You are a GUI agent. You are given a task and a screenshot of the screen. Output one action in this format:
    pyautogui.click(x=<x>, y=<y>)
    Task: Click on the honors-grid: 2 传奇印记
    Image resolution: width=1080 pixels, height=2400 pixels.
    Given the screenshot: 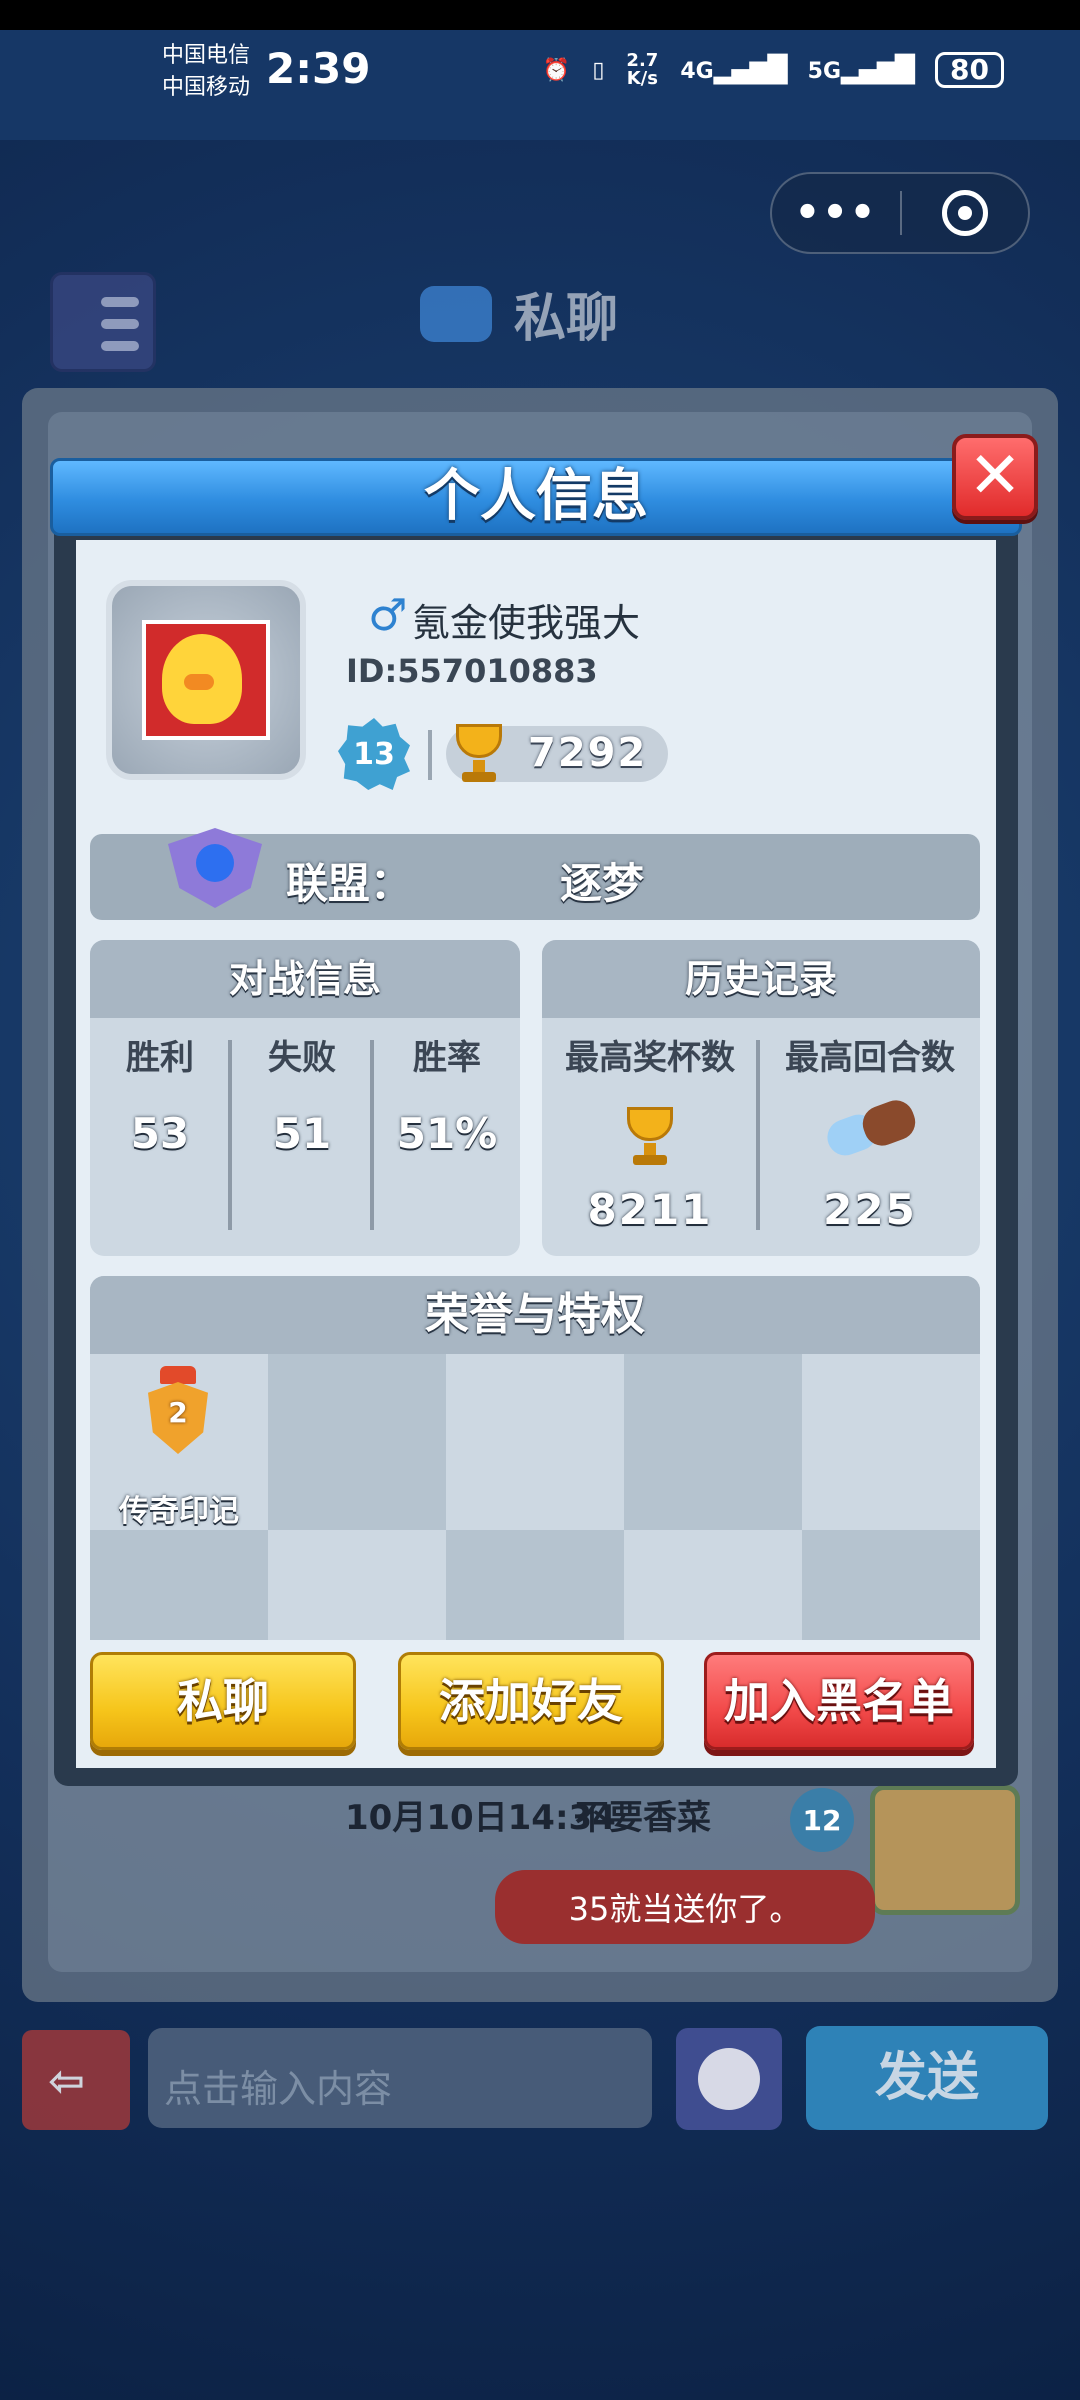 What is the action you would take?
    pyautogui.click(x=535, y=1497)
    